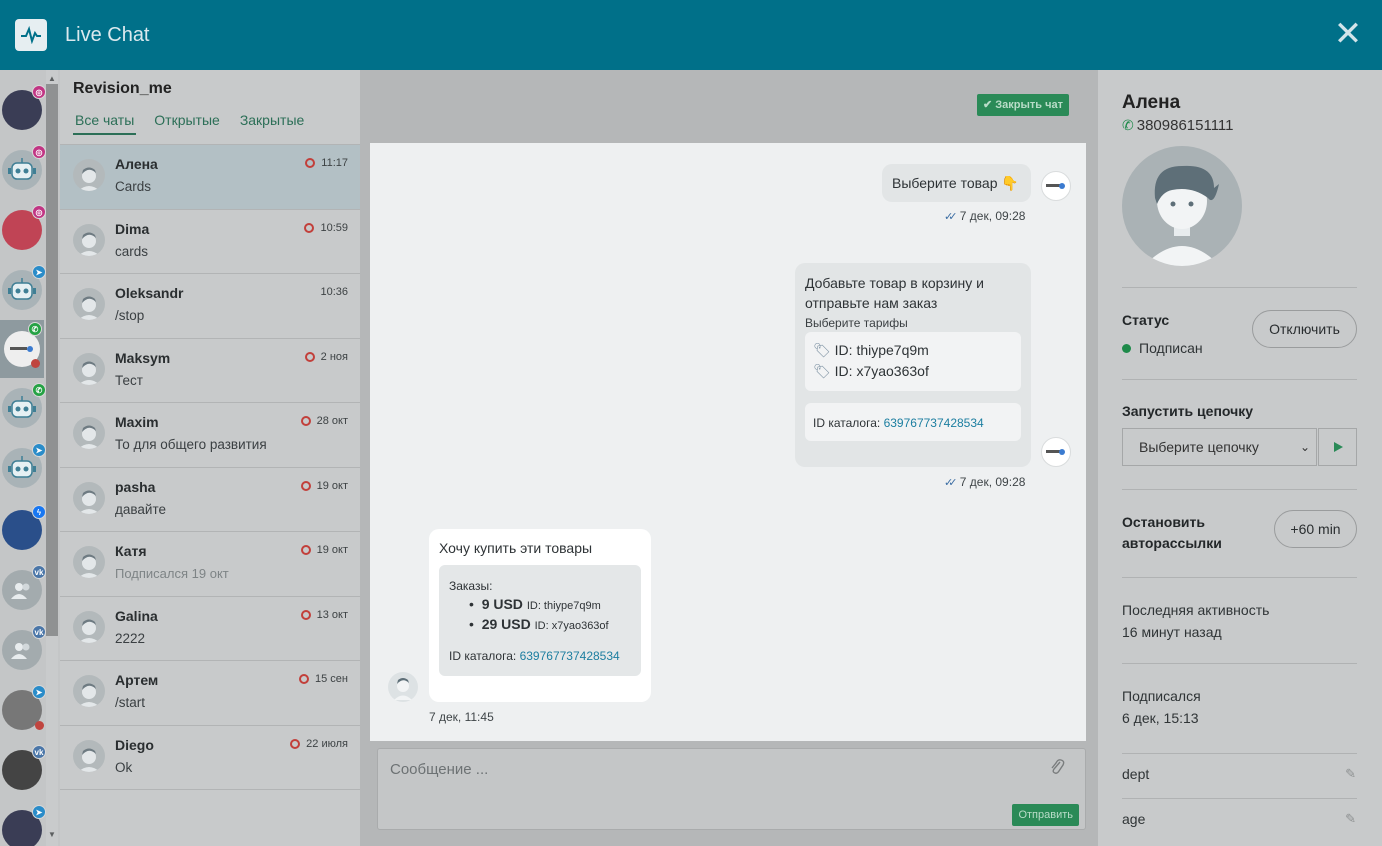  Describe the element at coordinates (955, 183) in the screenshot. I see `message-text: Выберите товар 👇` at that location.